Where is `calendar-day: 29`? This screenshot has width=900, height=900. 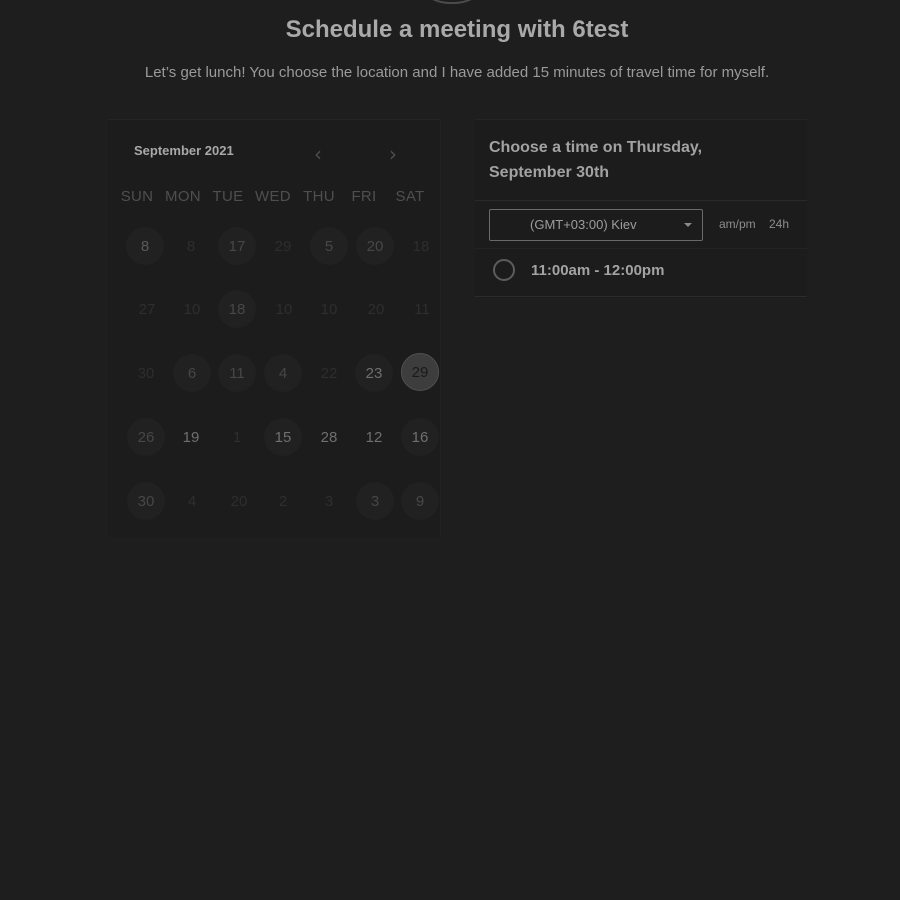
calendar-day: 29 is located at coordinates (283, 246).